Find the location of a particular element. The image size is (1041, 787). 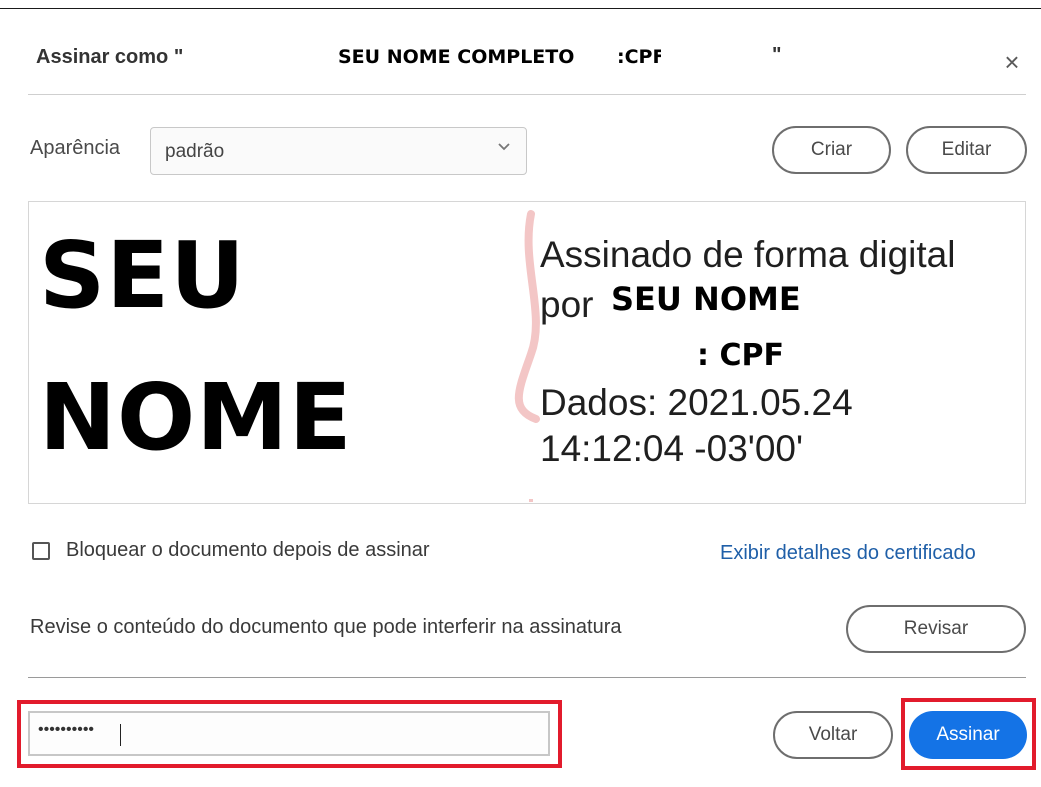

signature-info-name: SEU NOME is located at coordinates (706, 299).